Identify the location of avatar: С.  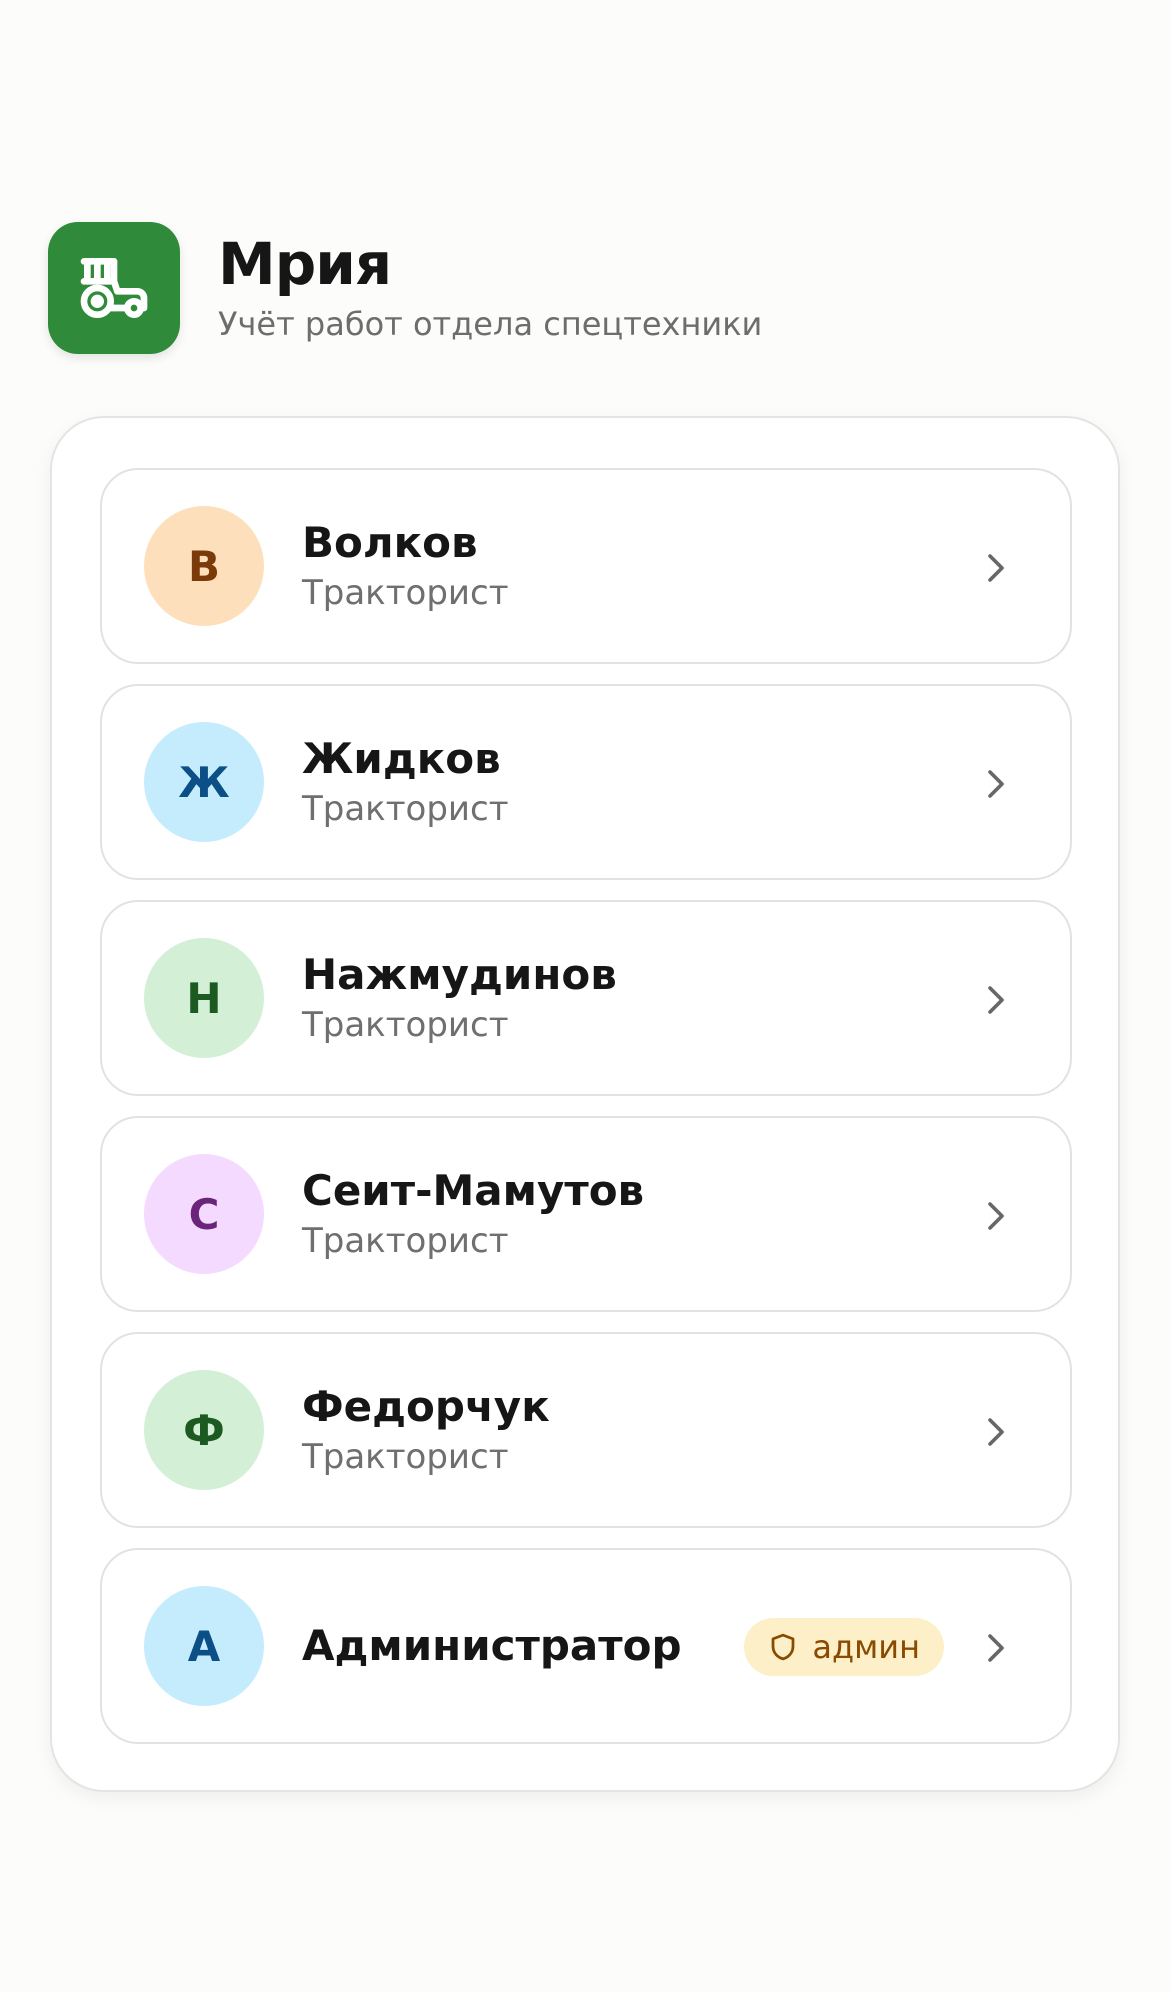
(204, 1214).